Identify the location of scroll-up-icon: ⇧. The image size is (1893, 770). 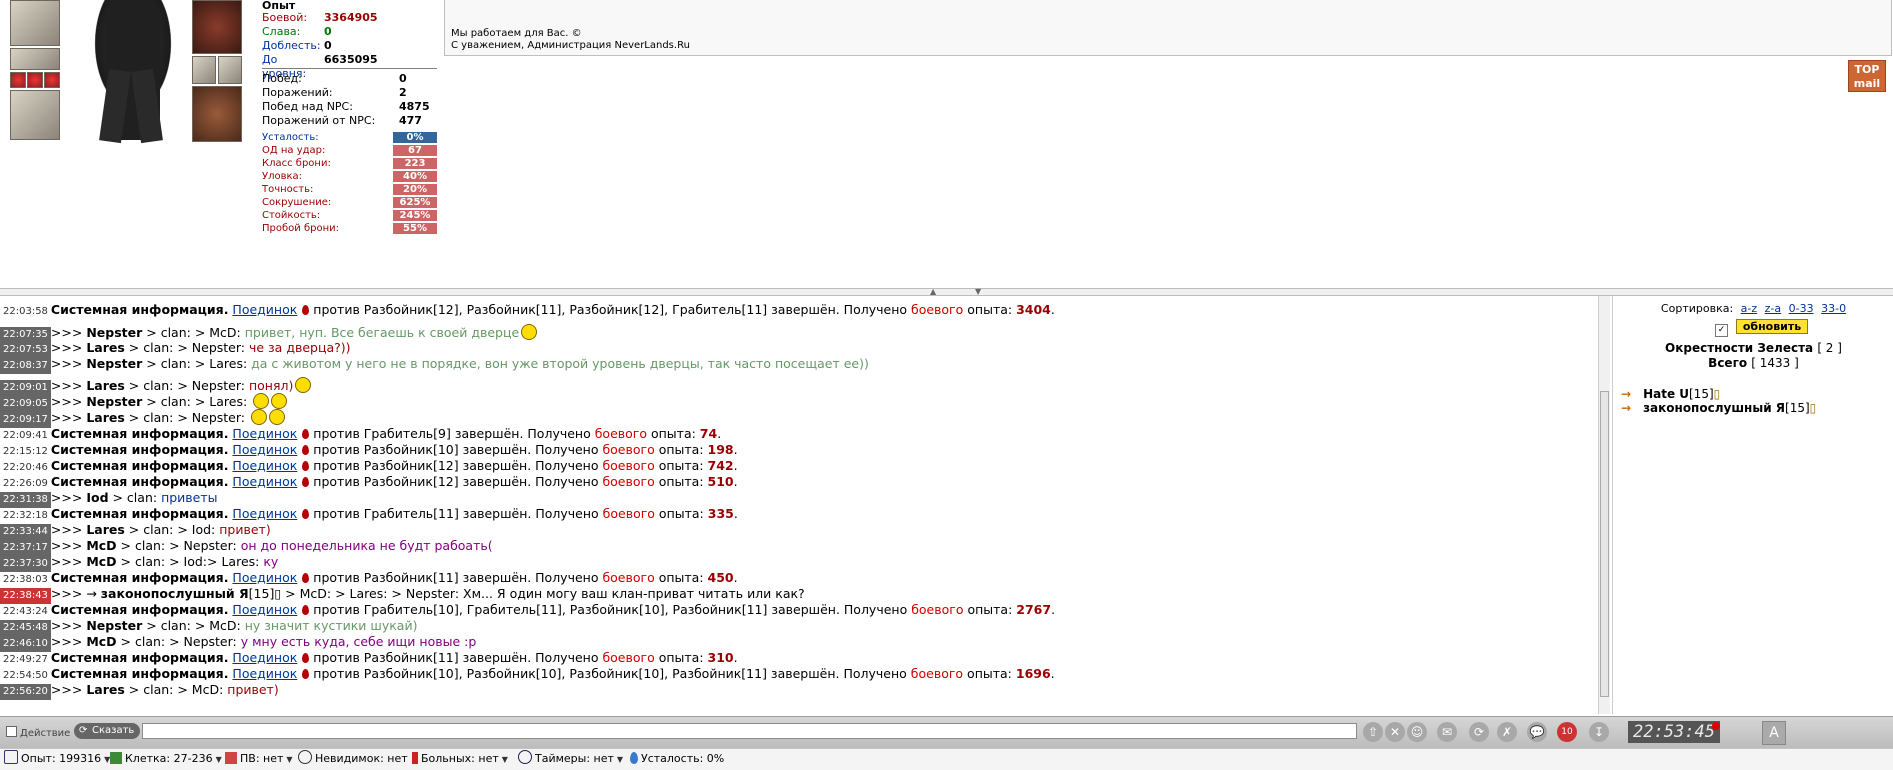
(1373, 732).